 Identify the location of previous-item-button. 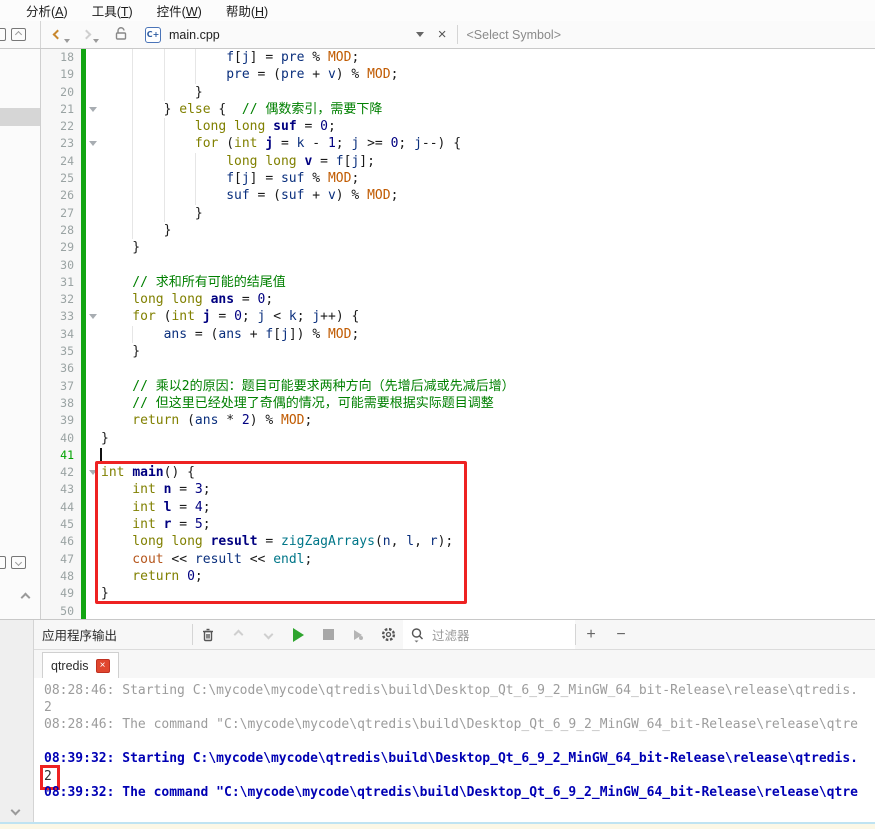
(238, 635).